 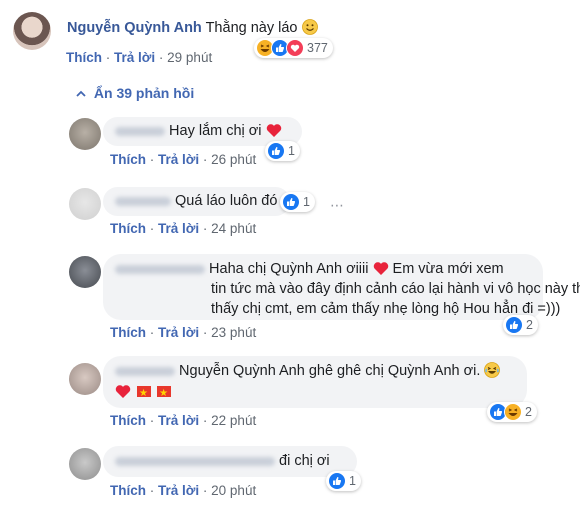 I want to click on reply-1-text: Hay lắm chị ơi, so click(x=215, y=131).